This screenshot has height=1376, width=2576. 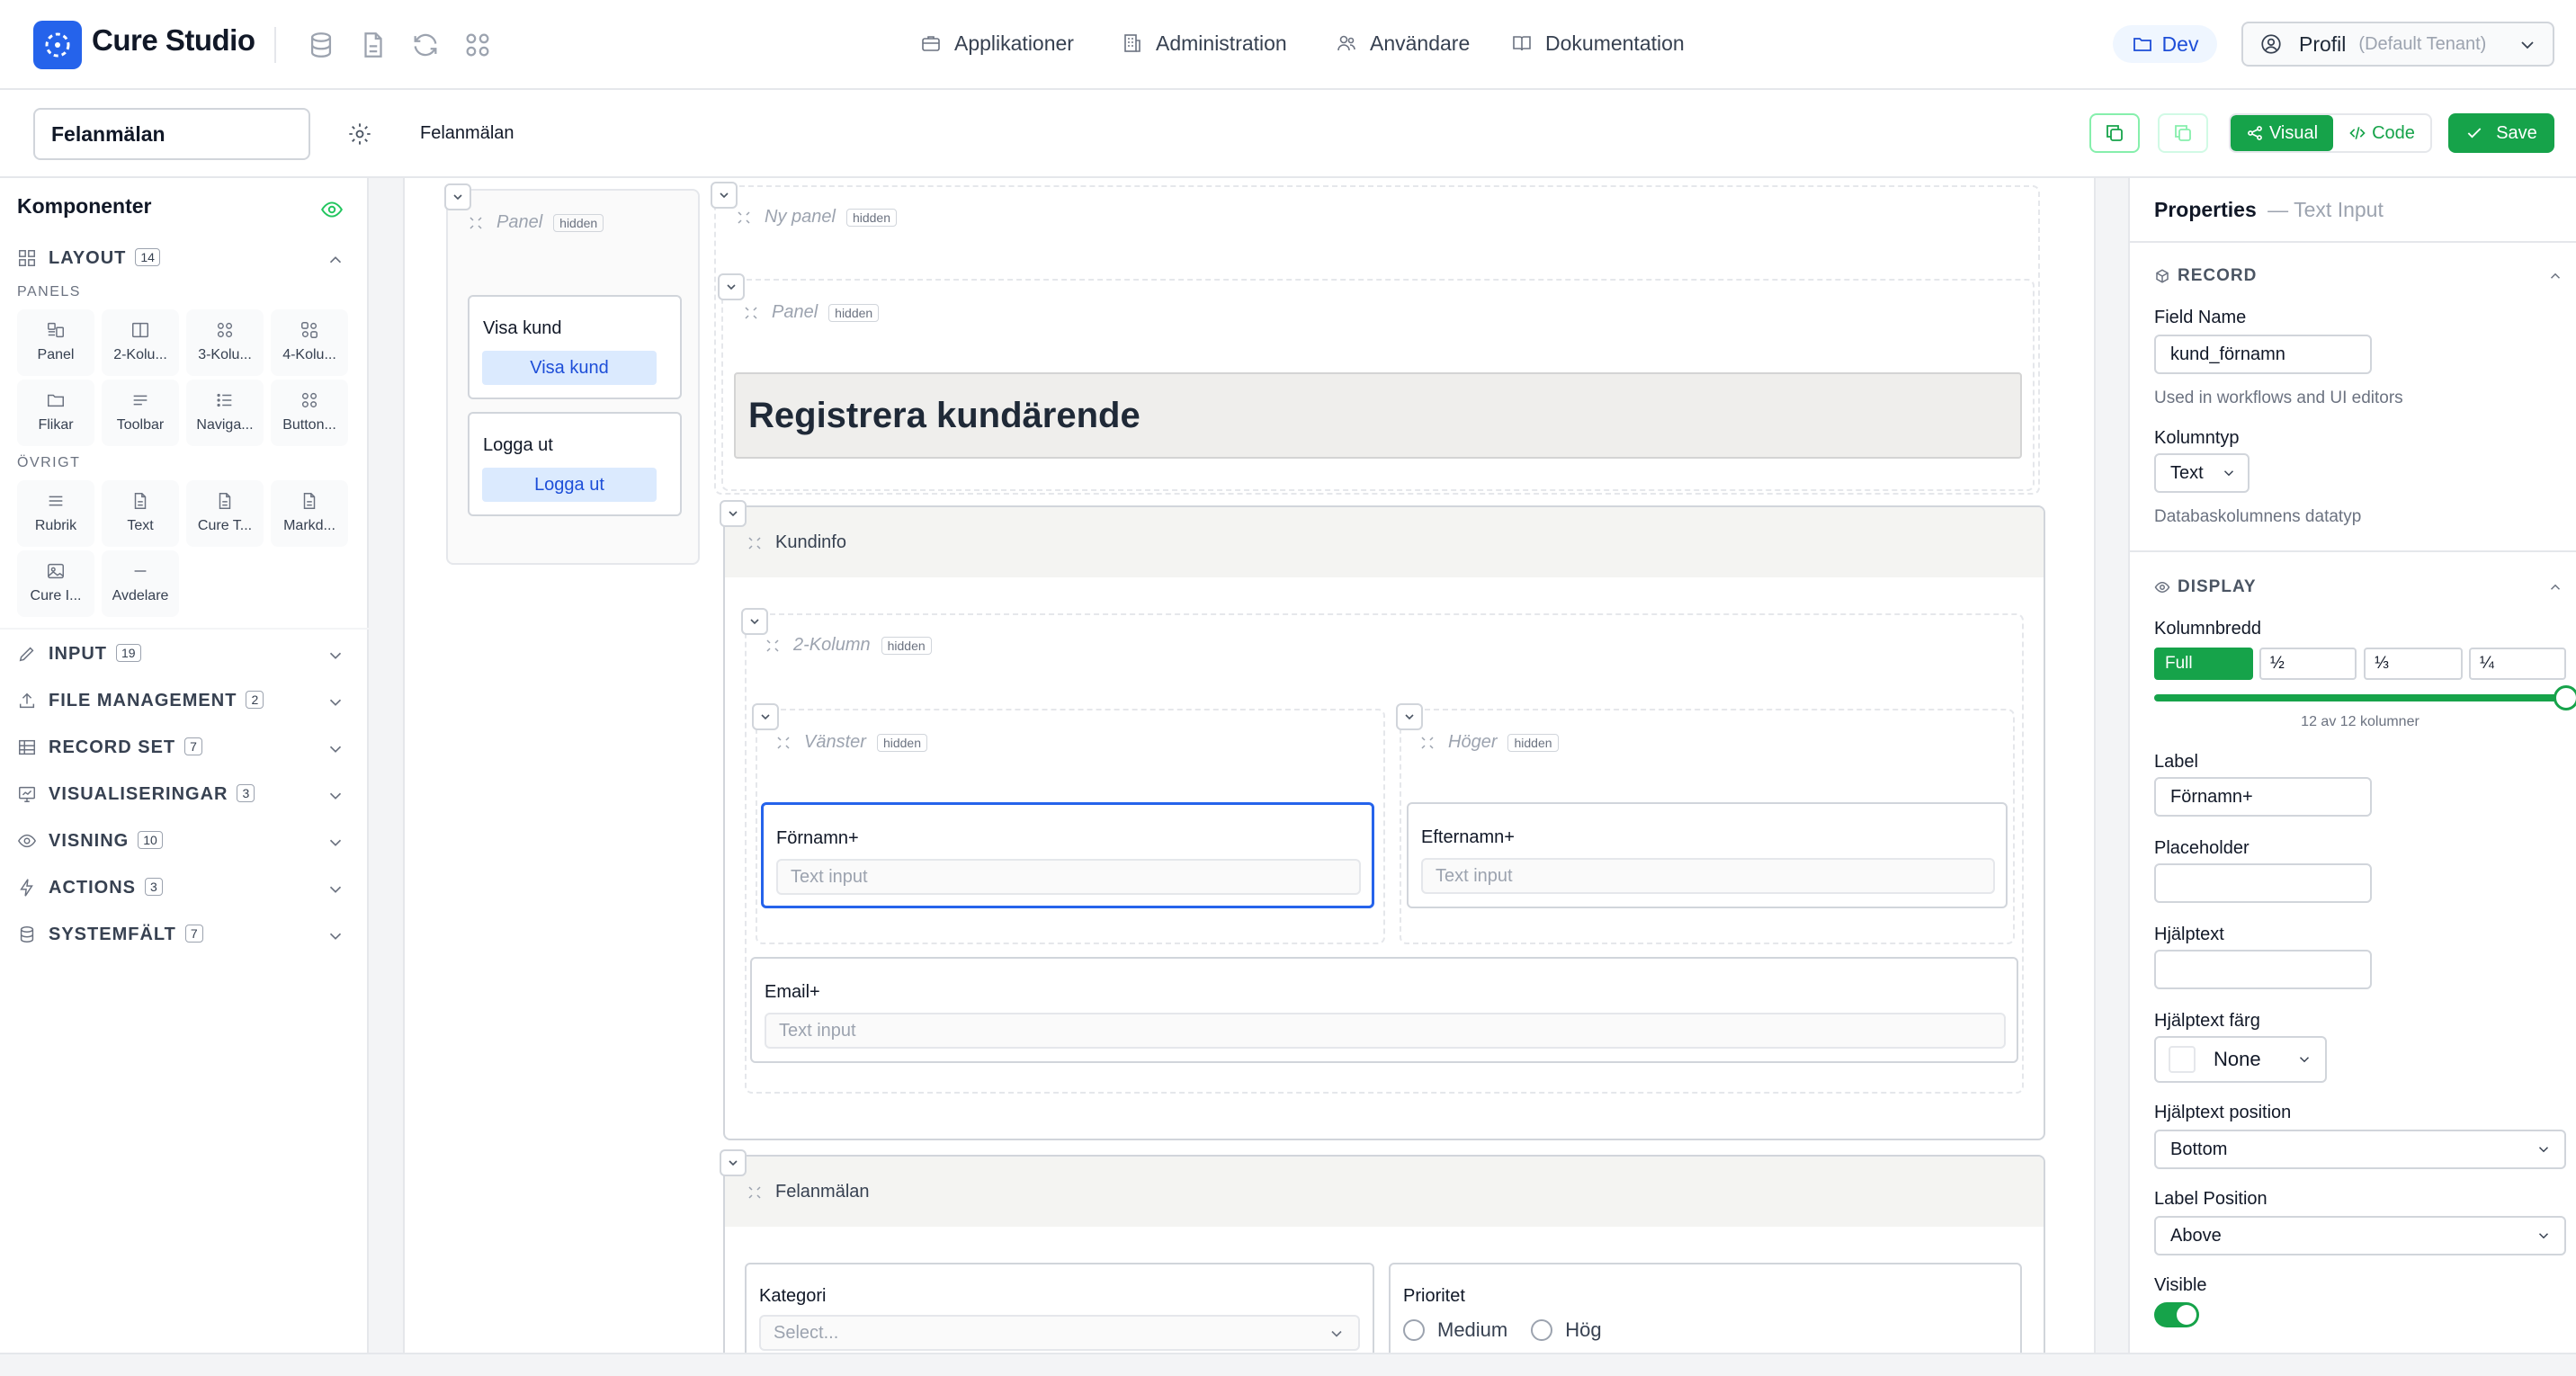 What do you see at coordinates (2413, 664) in the screenshot?
I see `width-third-button: ⅓` at bounding box center [2413, 664].